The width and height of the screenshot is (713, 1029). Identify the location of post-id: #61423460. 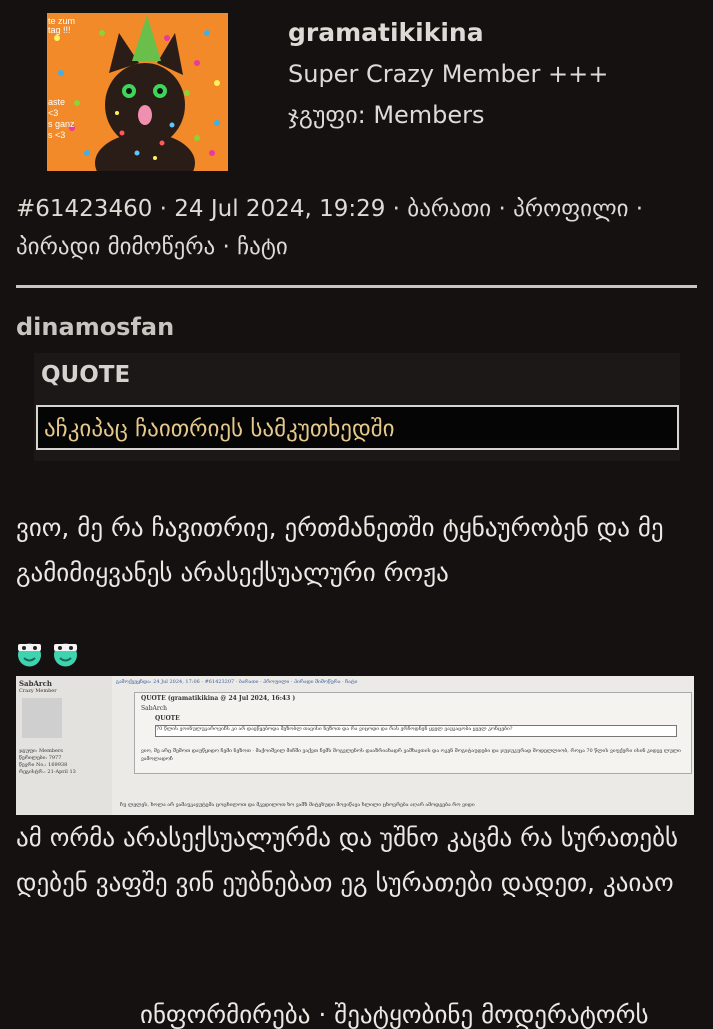
(84, 209).